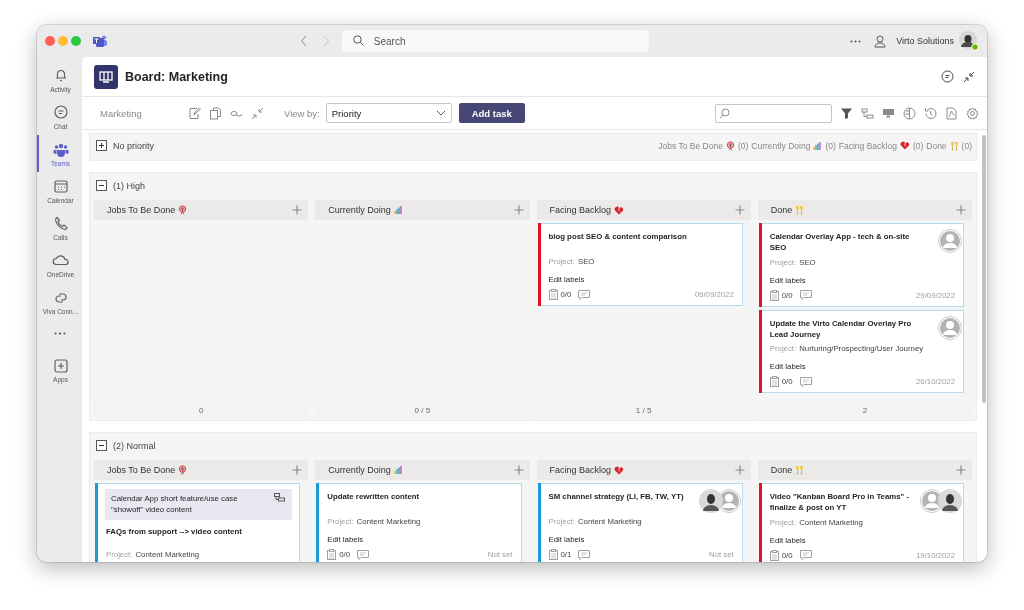 The image size is (1024, 610). What do you see at coordinates (972, 113) in the screenshot?
I see `settings-icon` at bounding box center [972, 113].